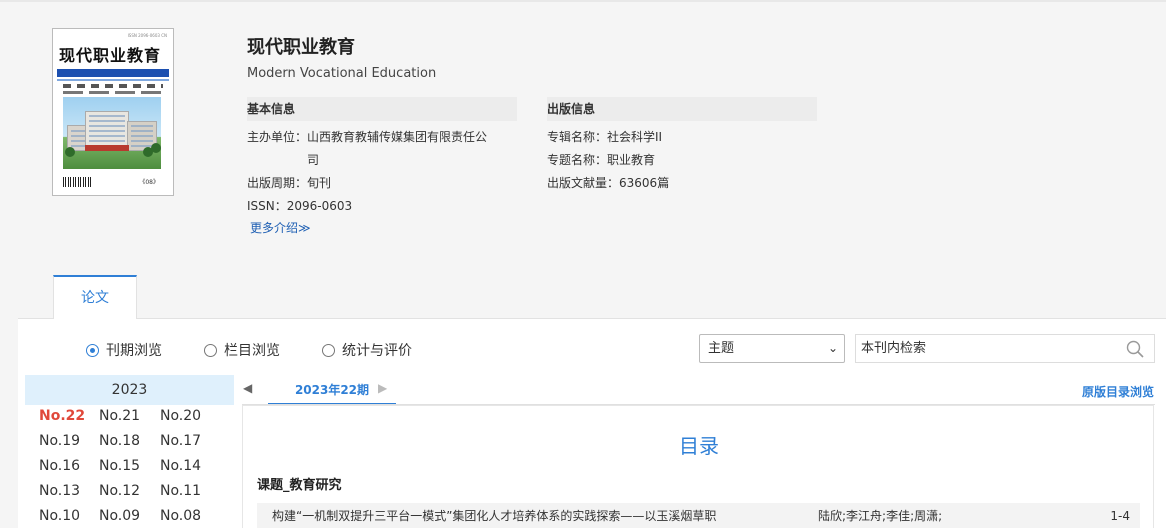  What do you see at coordinates (880, 515) in the screenshot?
I see `article-authors: 陆欣;李江舟;李佳;周潇;` at bounding box center [880, 515].